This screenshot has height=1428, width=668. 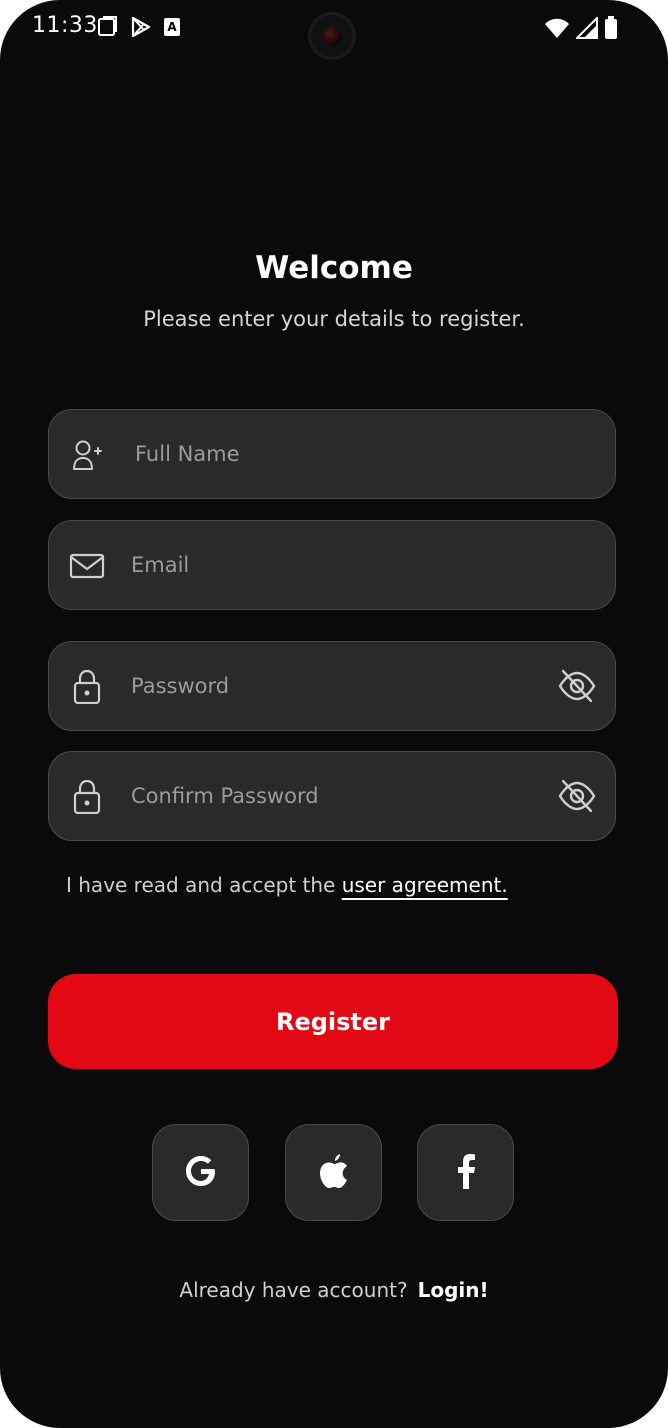 I want to click on agreement-label: I have read and accept the, so click(x=204, y=885).